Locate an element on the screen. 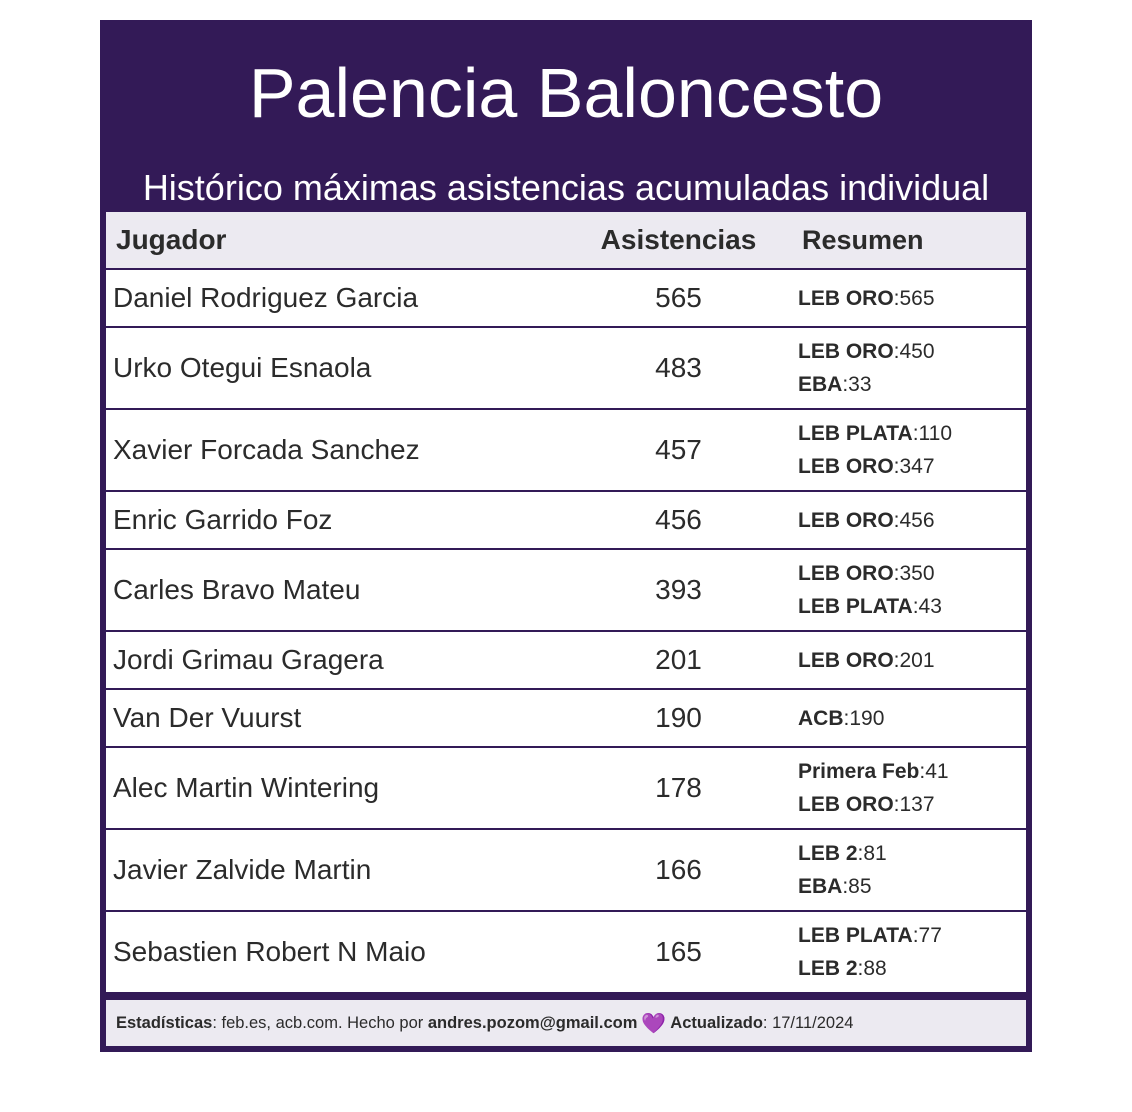  assists-value: 178 is located at coordinates (678, 787).